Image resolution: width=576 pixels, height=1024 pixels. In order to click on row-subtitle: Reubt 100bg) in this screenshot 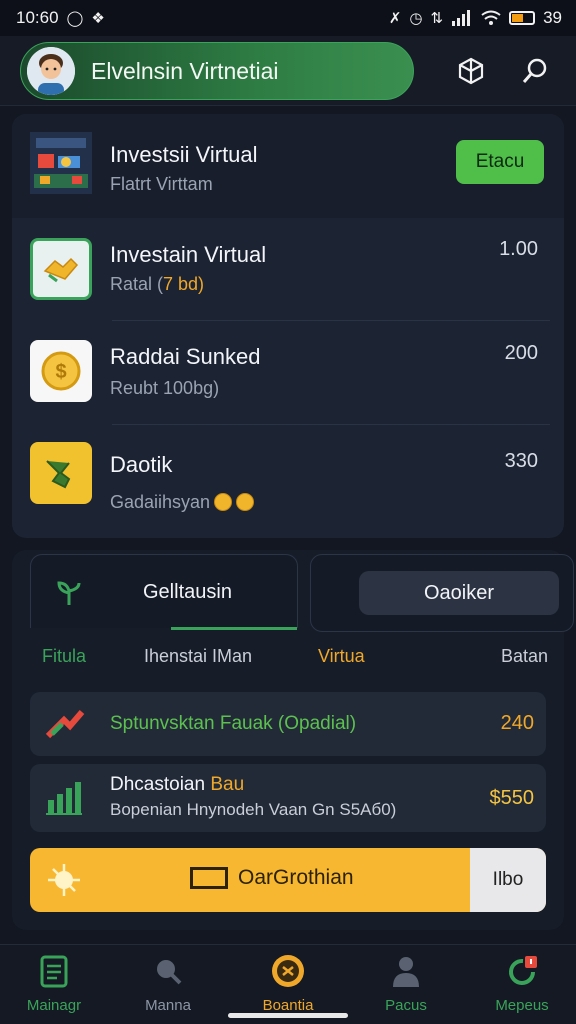, I will do `click(165, 388)`.